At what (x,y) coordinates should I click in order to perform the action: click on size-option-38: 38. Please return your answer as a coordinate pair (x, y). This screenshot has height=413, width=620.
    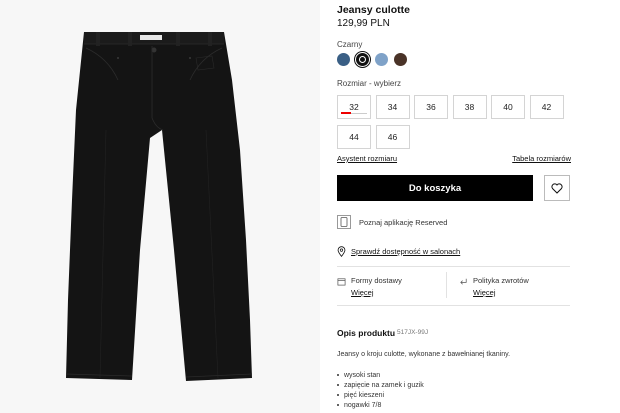
    Looking at the image, I should click on (469, 107).